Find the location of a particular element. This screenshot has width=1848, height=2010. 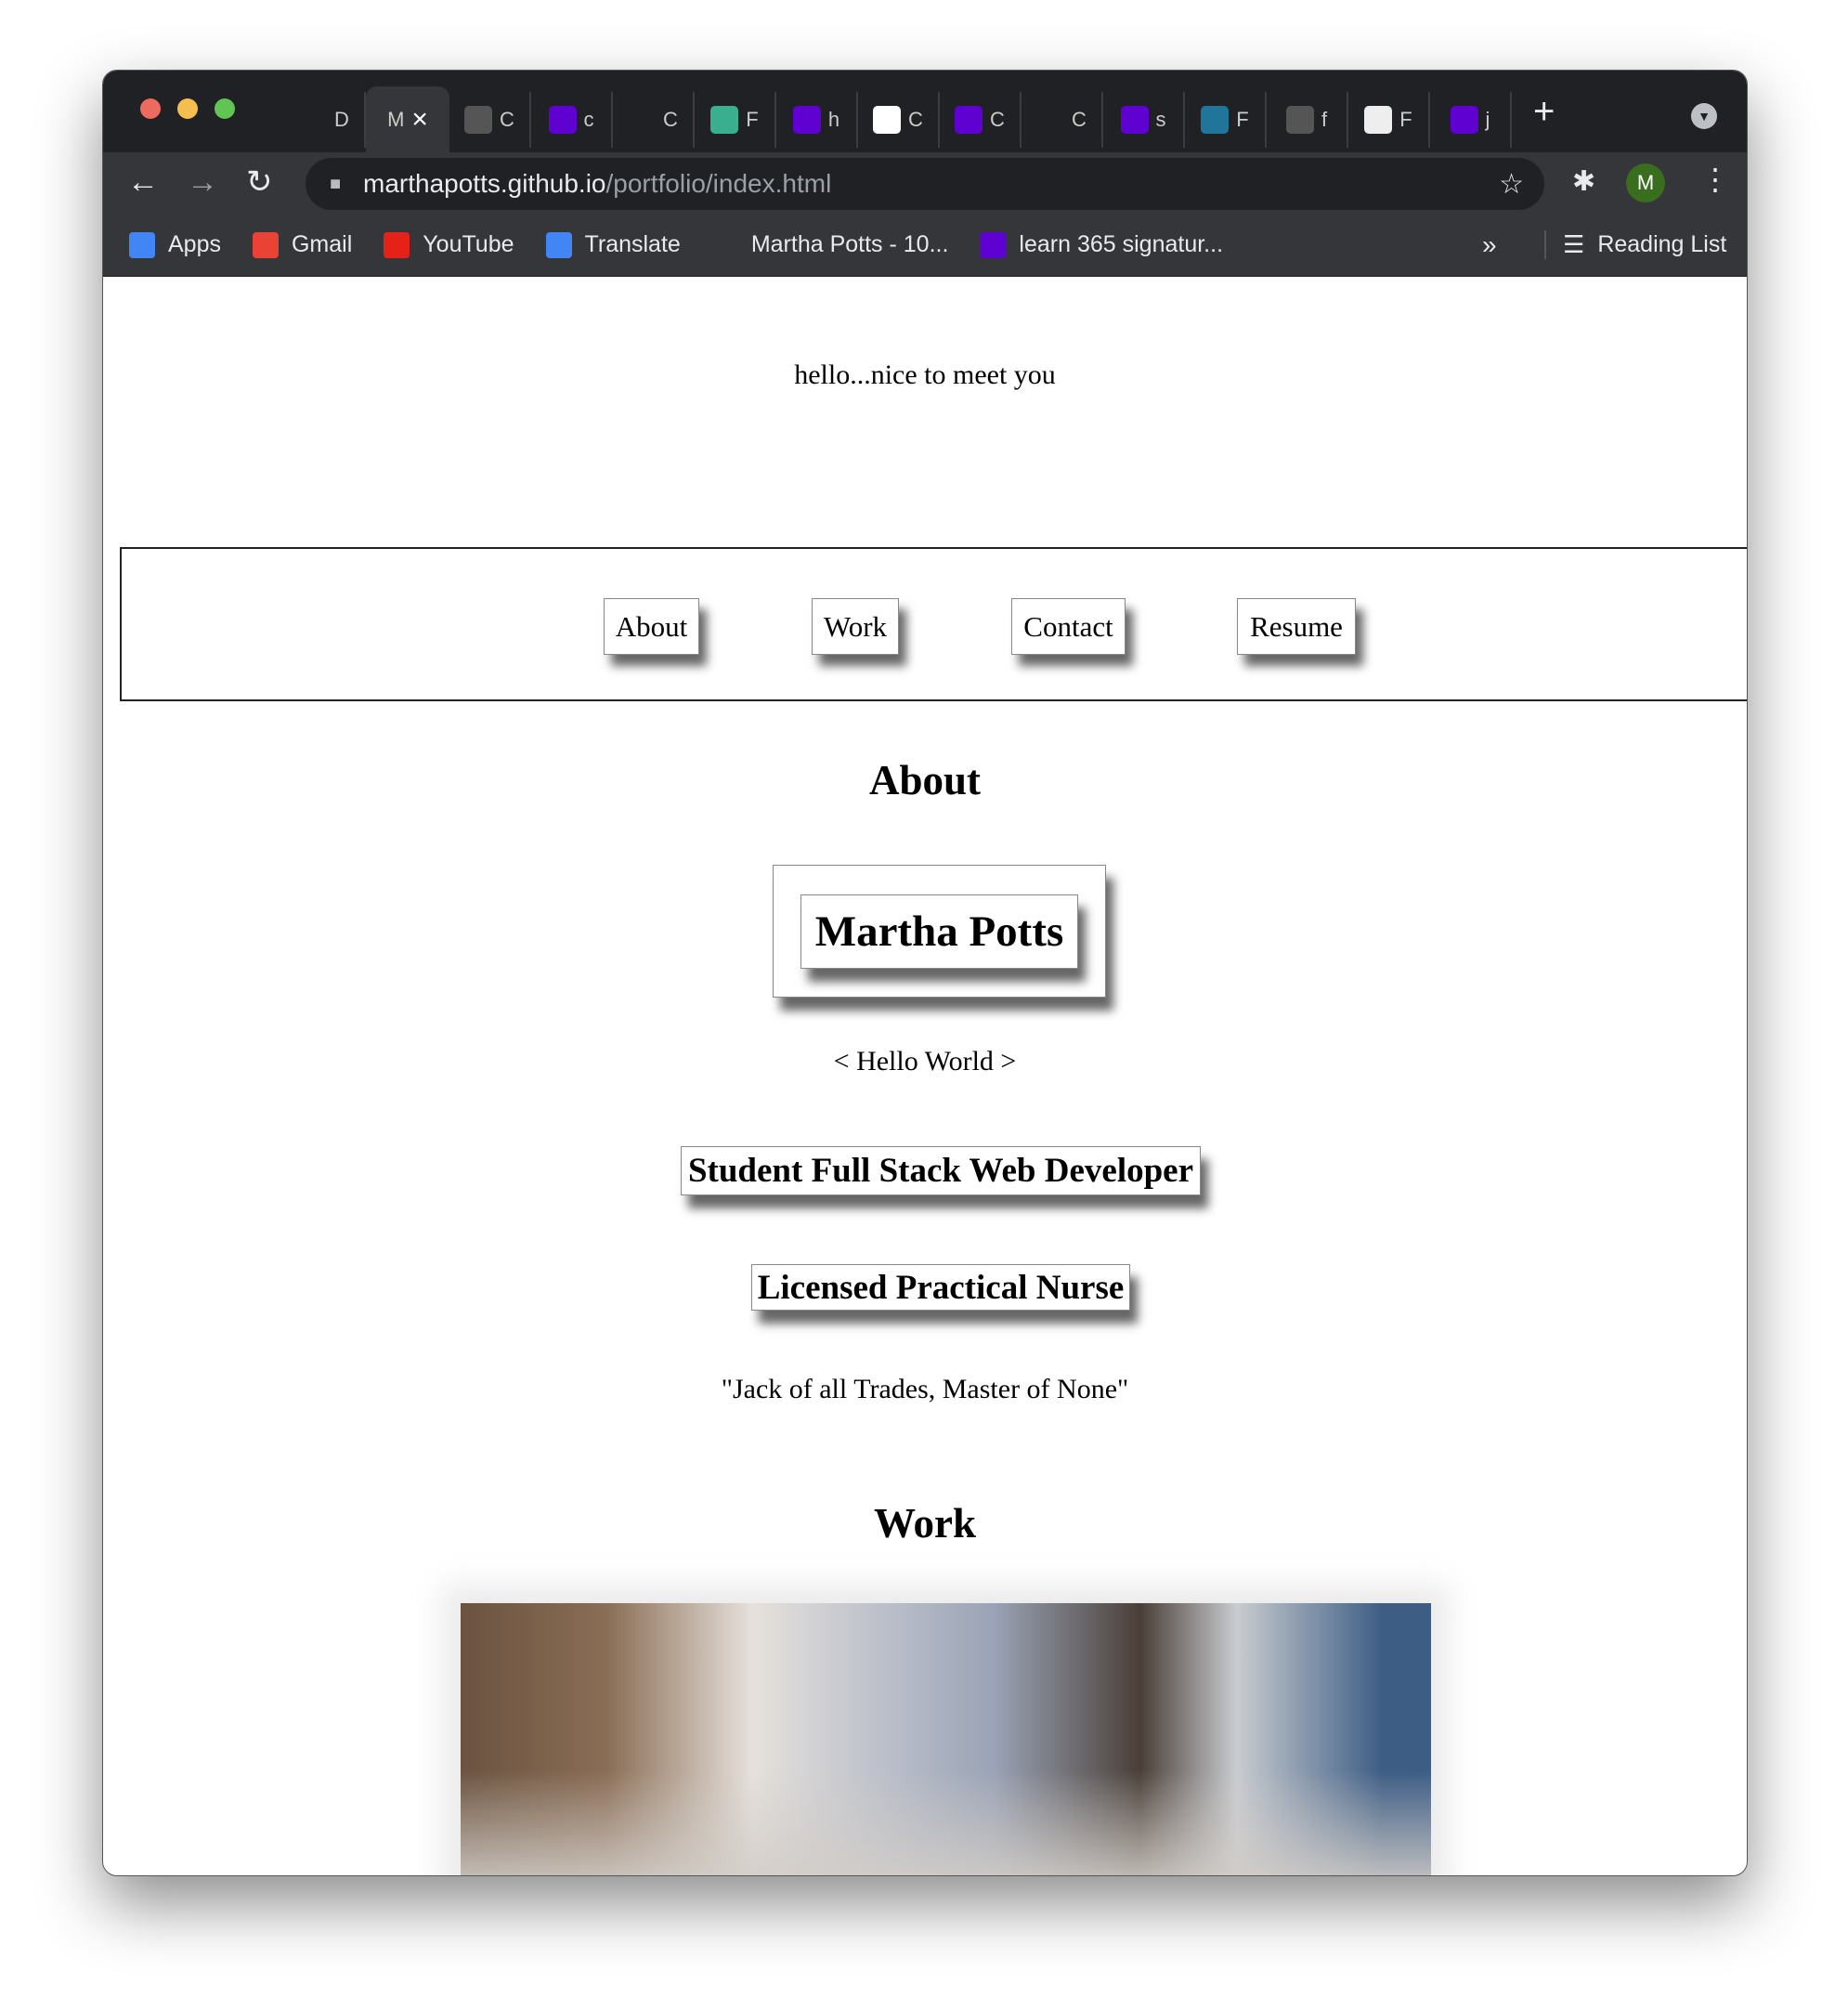

udacity-icon is located at coordinates (725, 244).